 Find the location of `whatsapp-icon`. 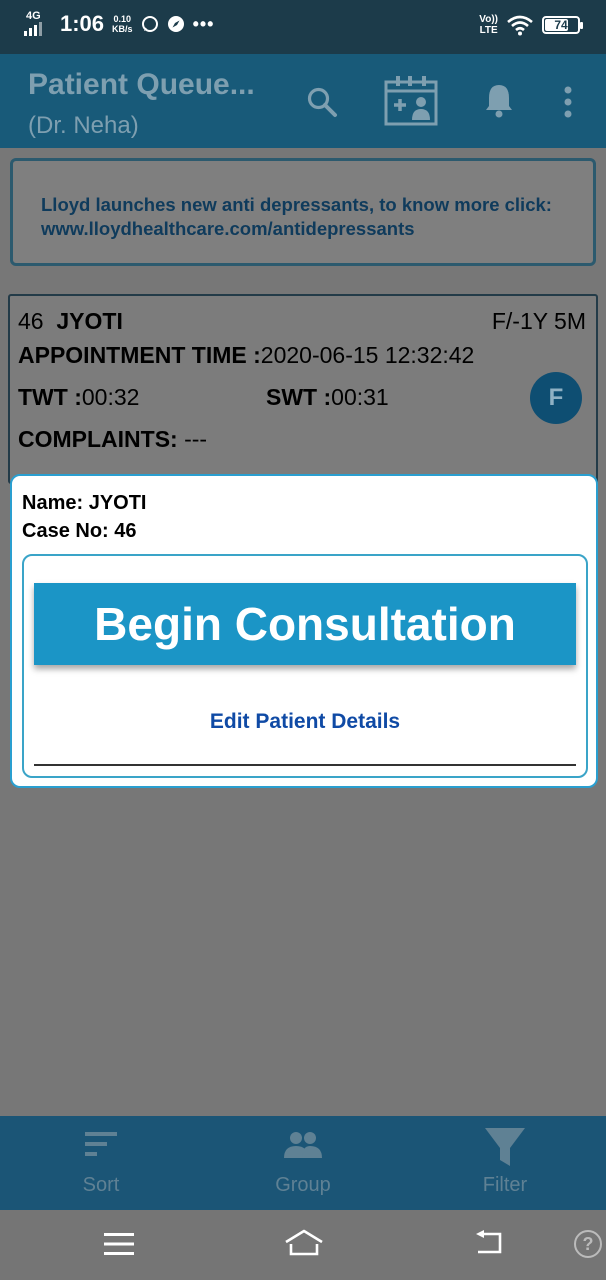

whatsapp-icon is located at coordinates (149, 24).